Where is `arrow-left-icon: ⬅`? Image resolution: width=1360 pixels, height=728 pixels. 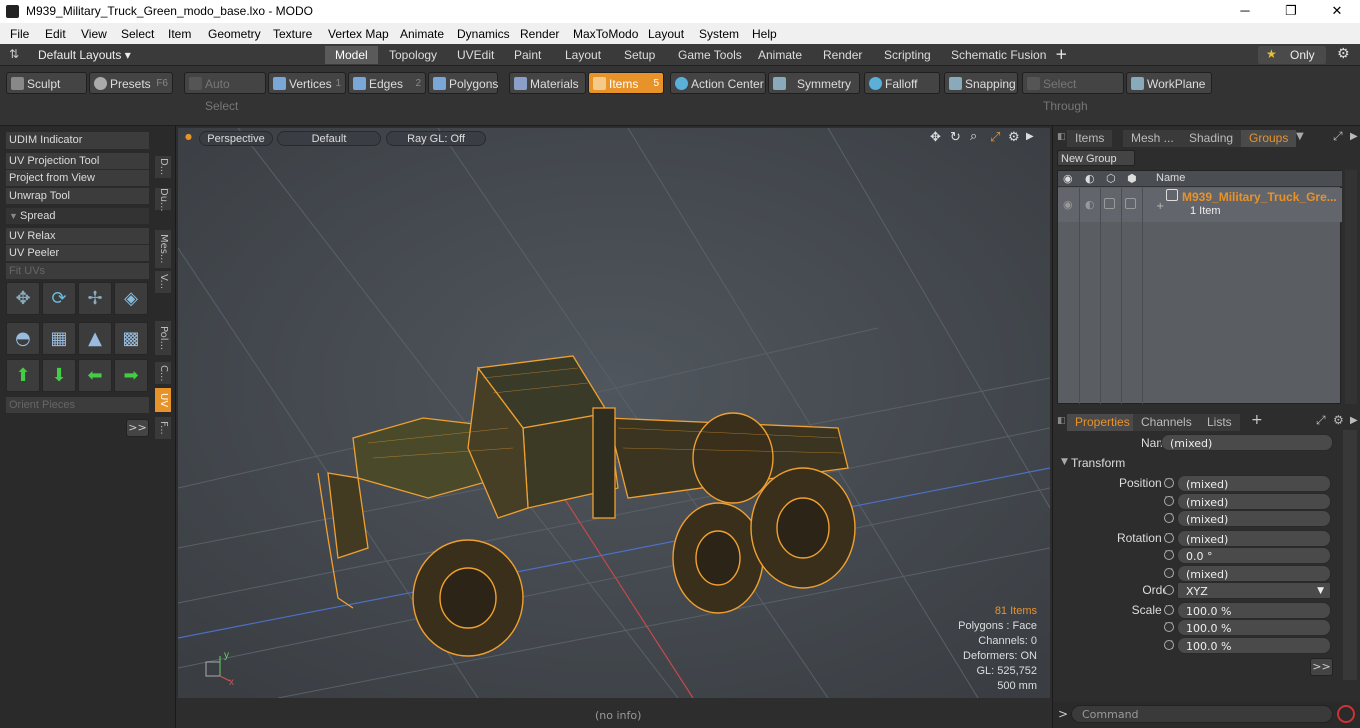 arrow-left-icon: ⬅ is located at coordinates (95, 375).